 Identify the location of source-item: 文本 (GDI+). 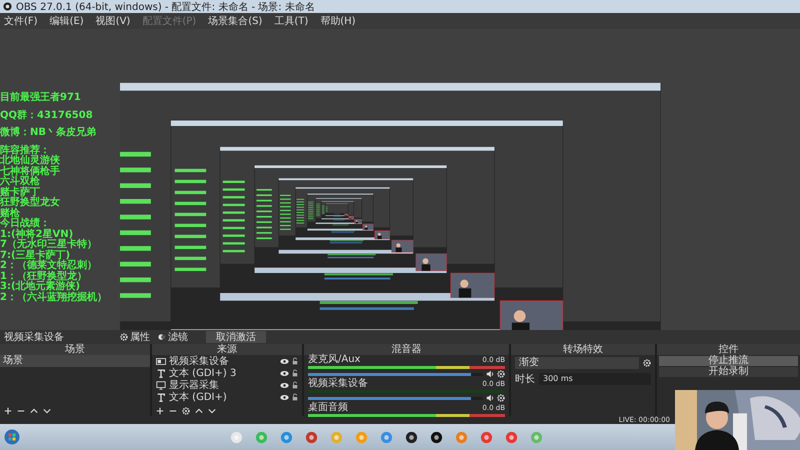
(223, 397).